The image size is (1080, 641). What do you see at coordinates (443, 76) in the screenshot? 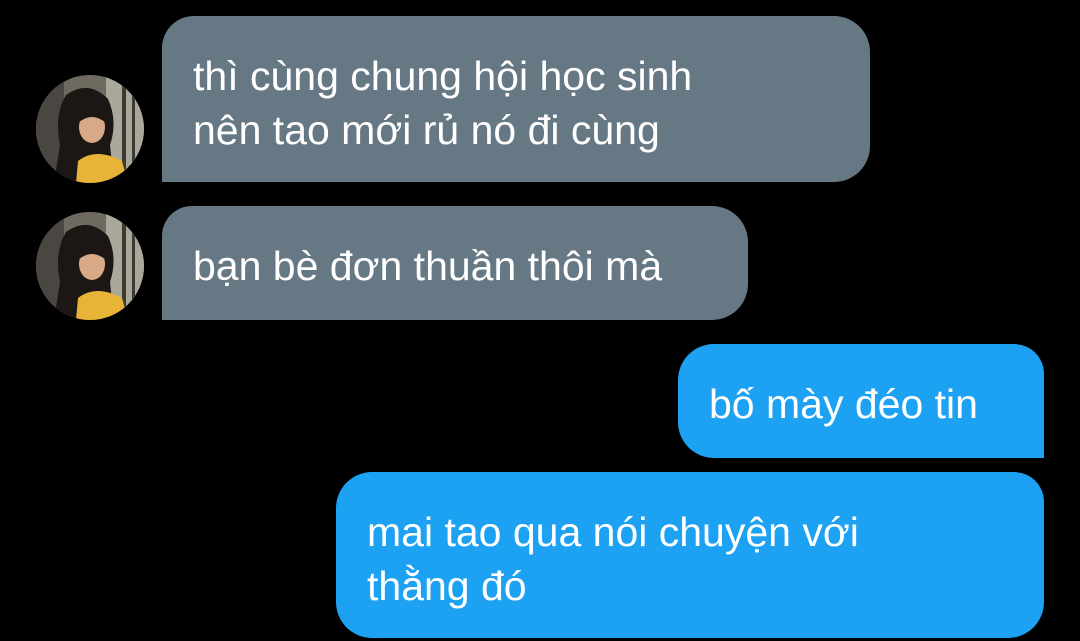
I see `message-text-line: thì cùng chung hội học sinh` at bounding box center [443, 76].